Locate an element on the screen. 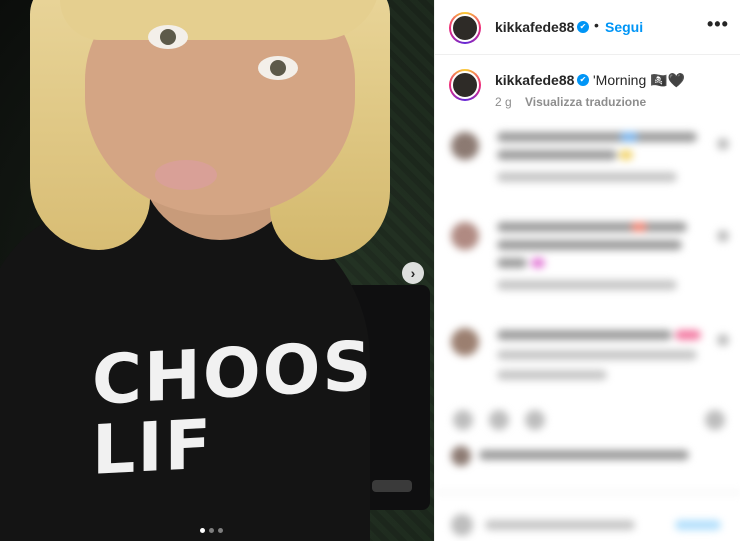 This screenshot has width=740, height=541. eye-left is located at coordinates (168, 37).